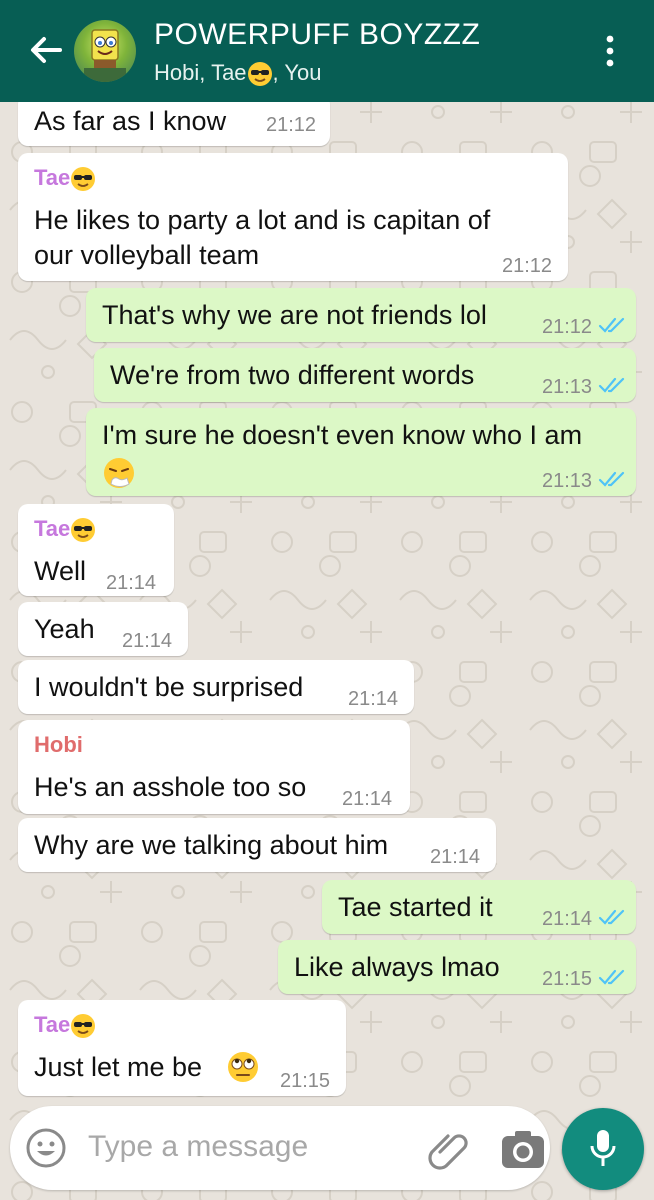 This screenshot has width=654, height=1200. I want to click on incoming-message: I wouldn't be surprised 21:14, so click(216, 687).